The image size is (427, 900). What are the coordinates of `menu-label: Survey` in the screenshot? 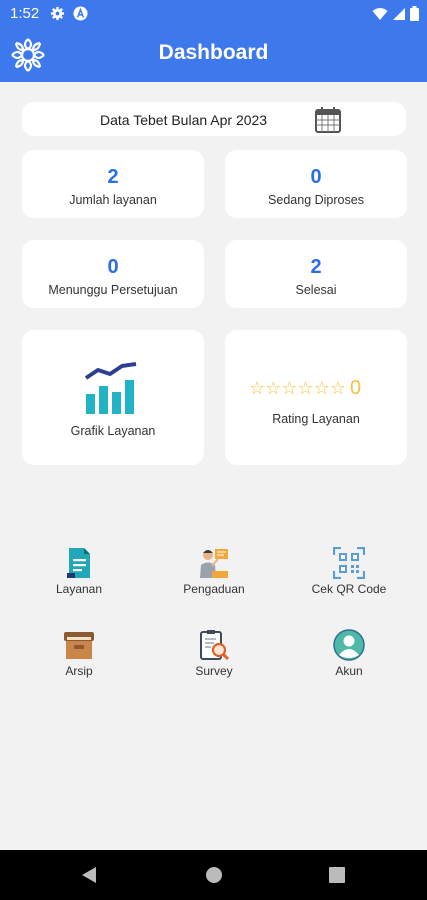 It's located at (214, 671).